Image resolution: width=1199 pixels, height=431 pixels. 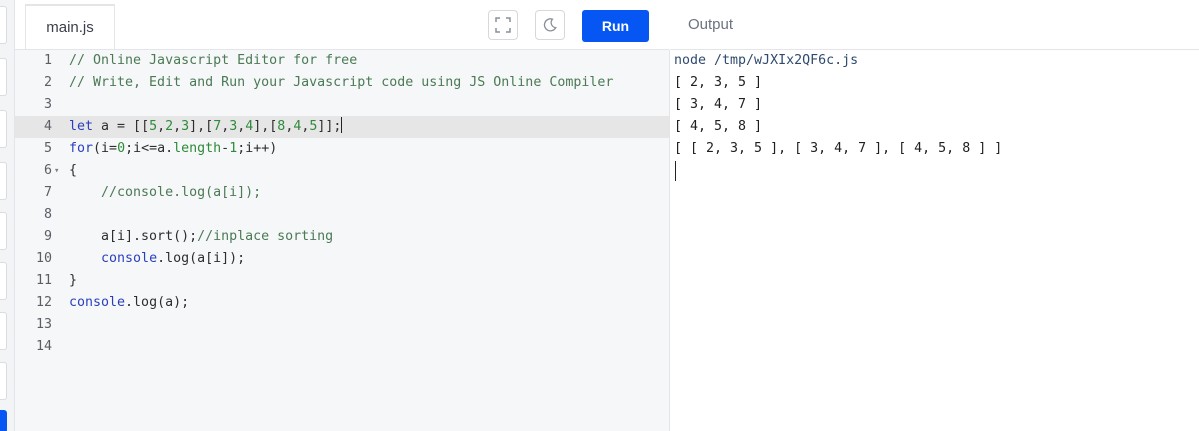 What do you see at coordinates (47, 192) in the screenshot?
I see `line-number: 7` at bounding box center [47, 192].